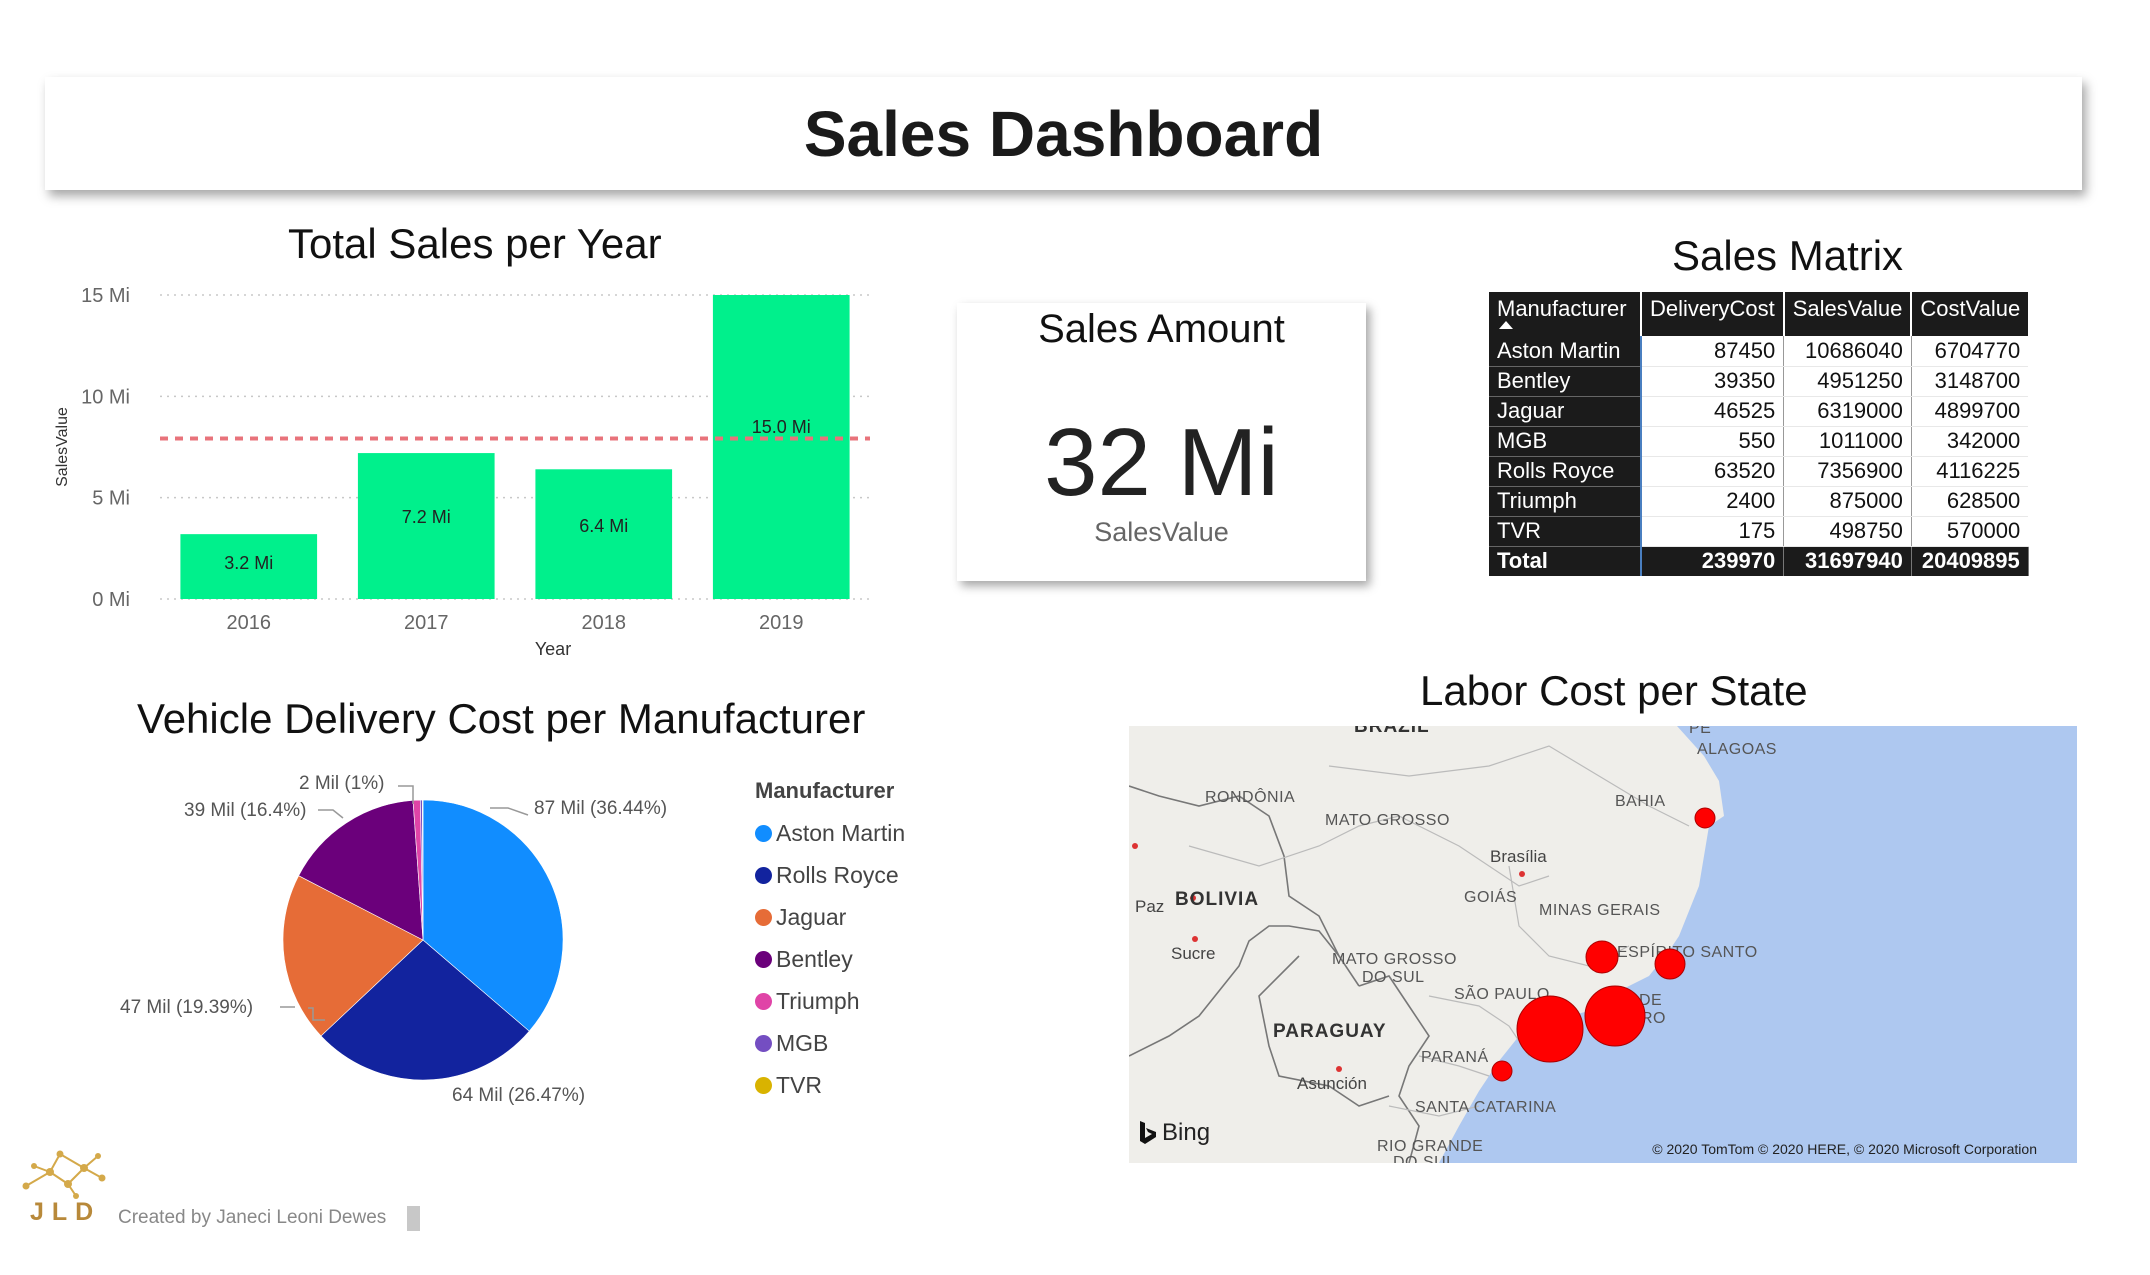 The image size is (2150, 1275). I want to click on x-tick-label: 2016, so click(249, 623).